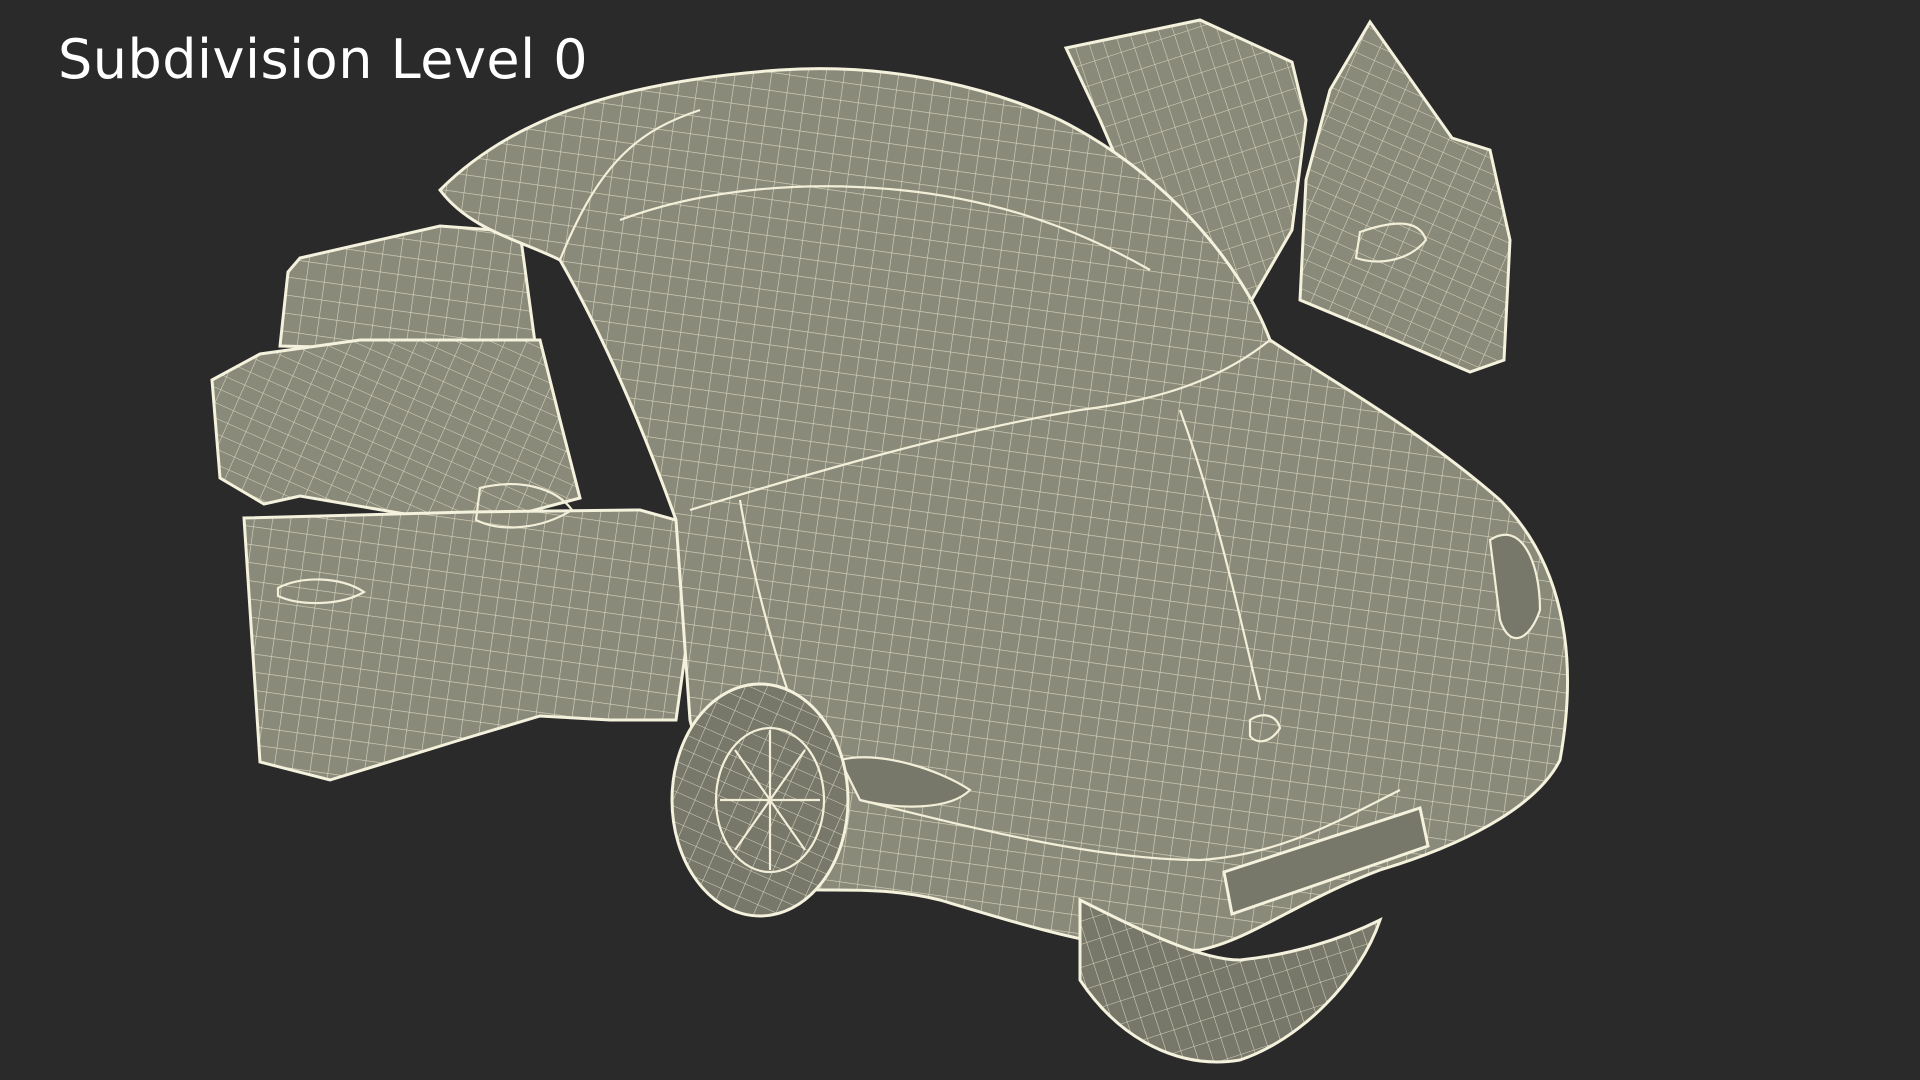 The height and width of the screenshot is (1080, 1920). Describe the element at coordinates (1405, 196) in the screenshot. I see `front-right-door` at that location.